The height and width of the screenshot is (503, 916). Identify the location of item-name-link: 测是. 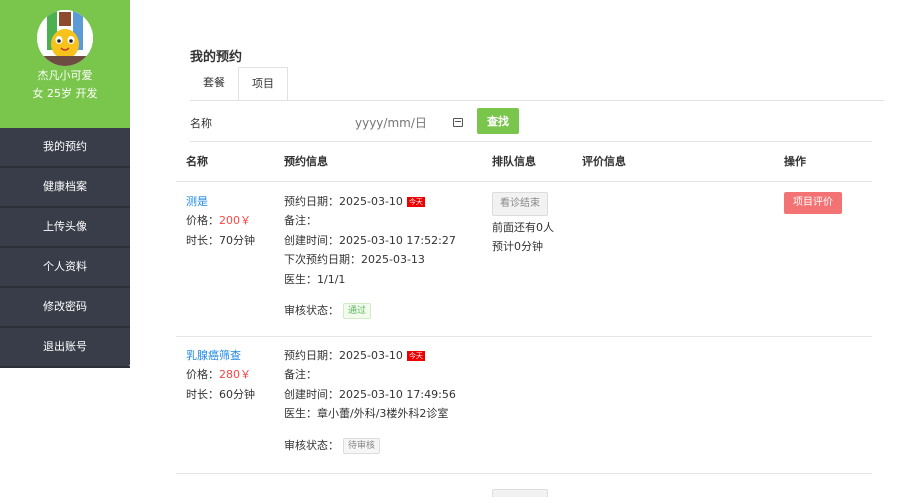
(230, 202).